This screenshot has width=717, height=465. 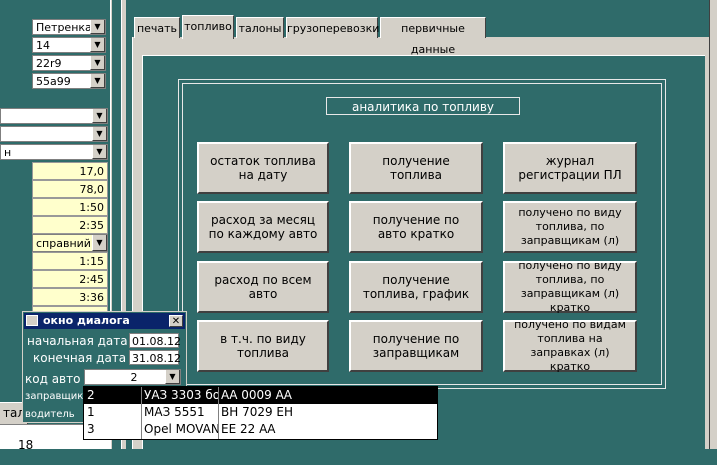 I want to click on tab-print: печать, so click(x=157, y=27).